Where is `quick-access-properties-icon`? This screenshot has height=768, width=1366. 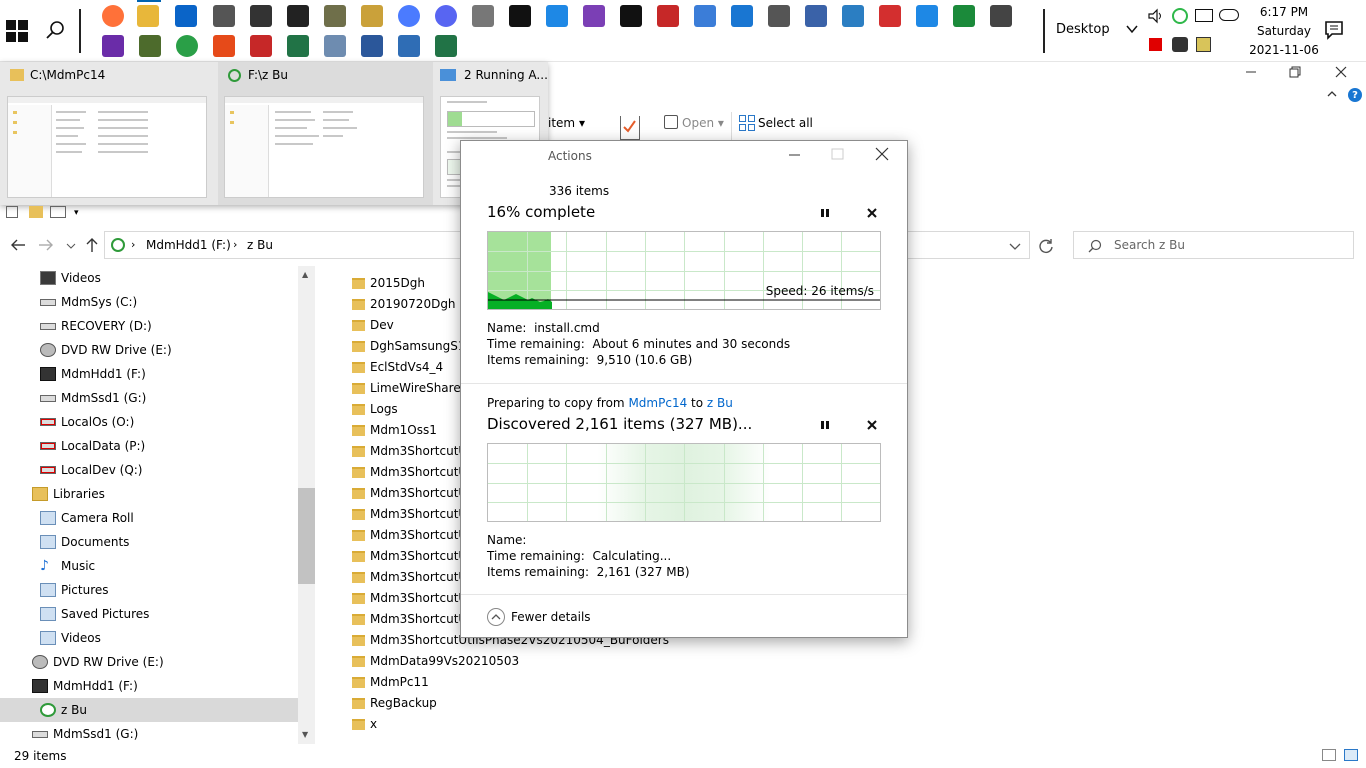 quick-access-properties-icon is located at coordinates (12, 212).